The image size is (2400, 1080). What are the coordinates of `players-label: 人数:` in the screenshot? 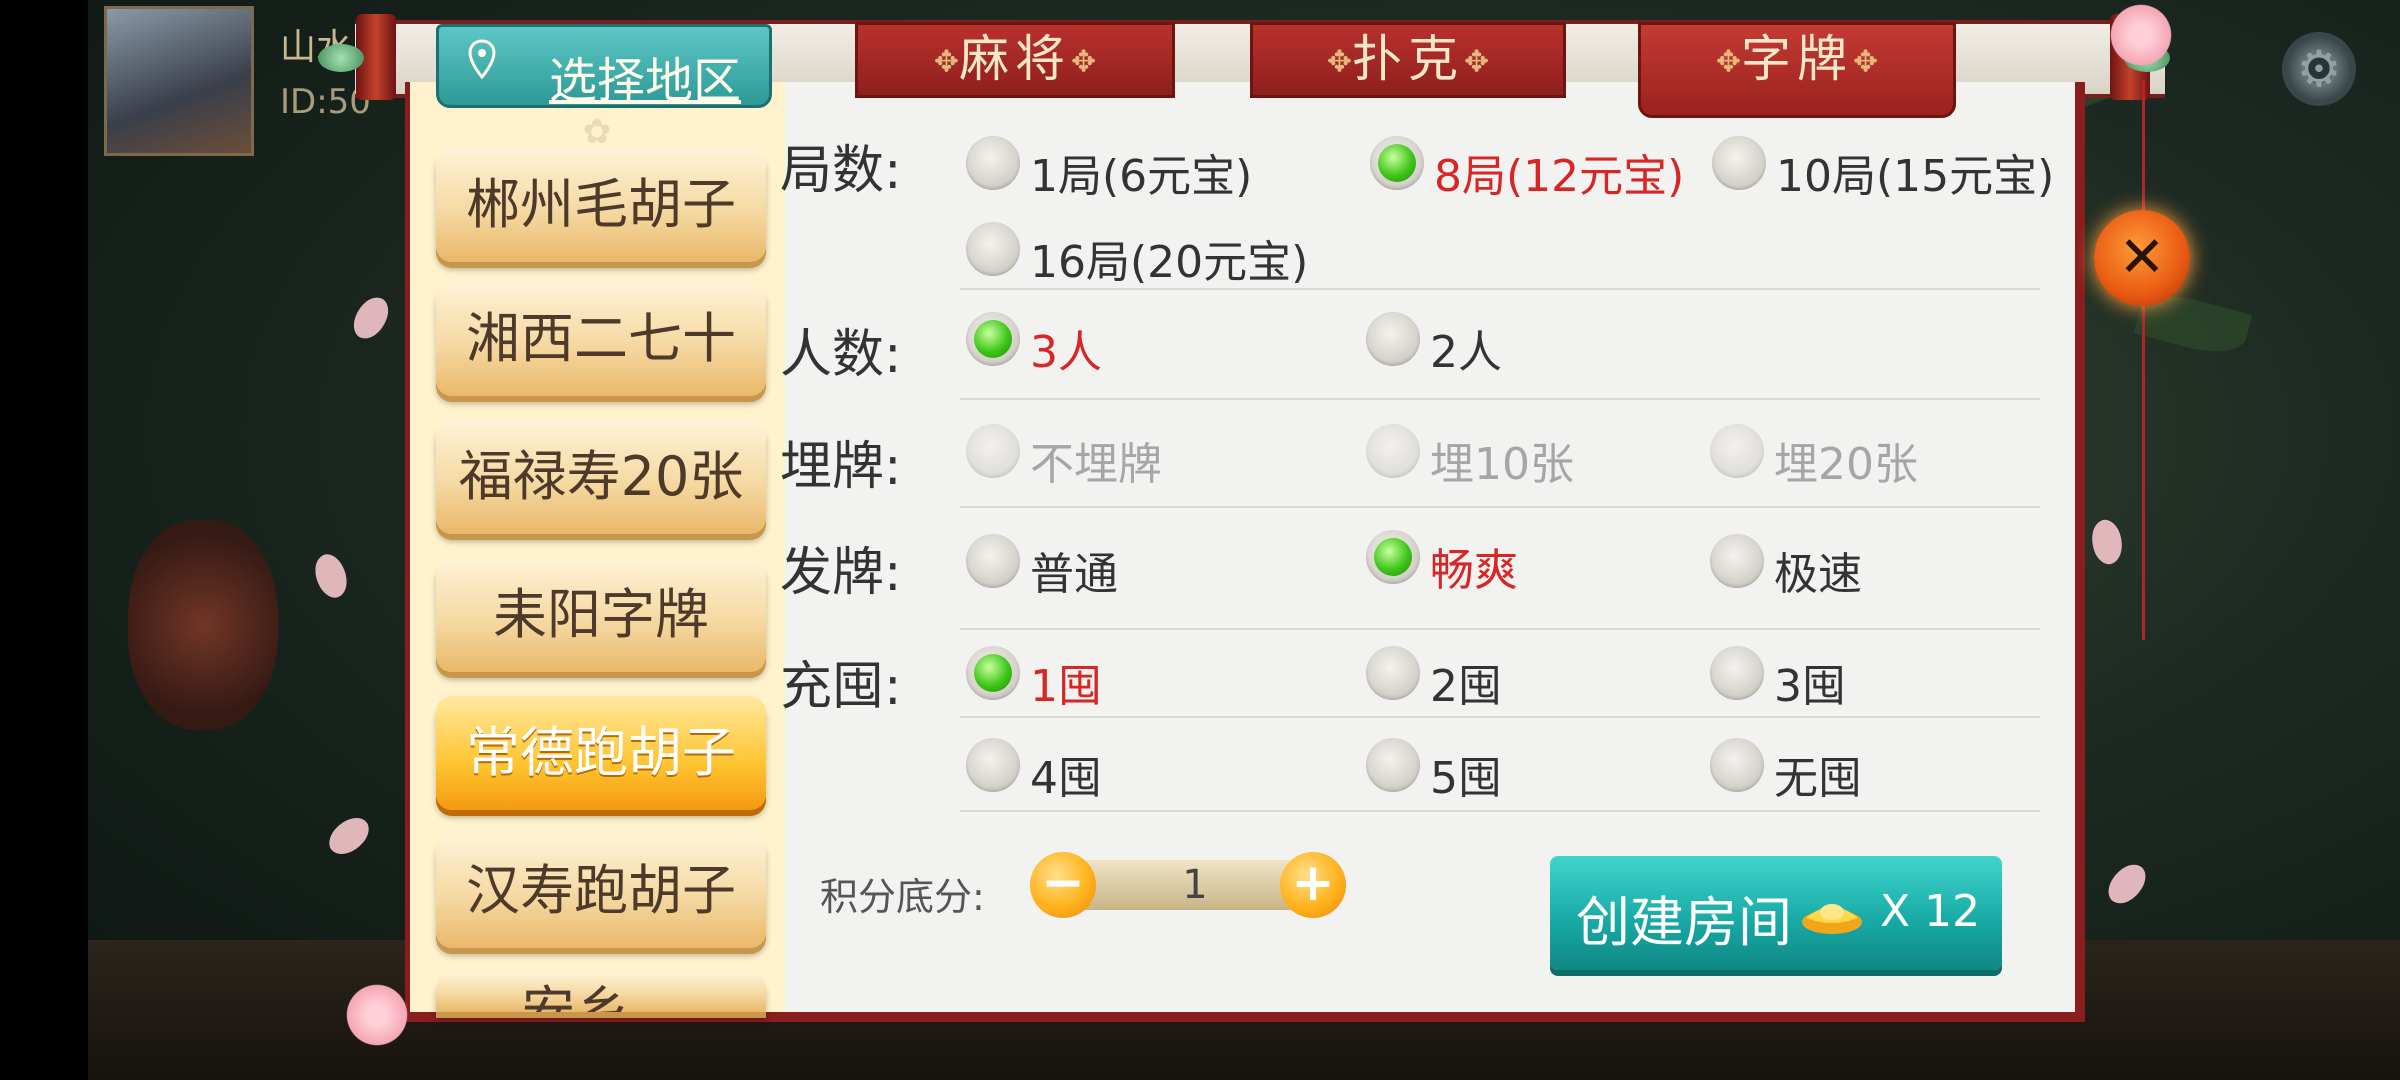 It's located at (841, 355).